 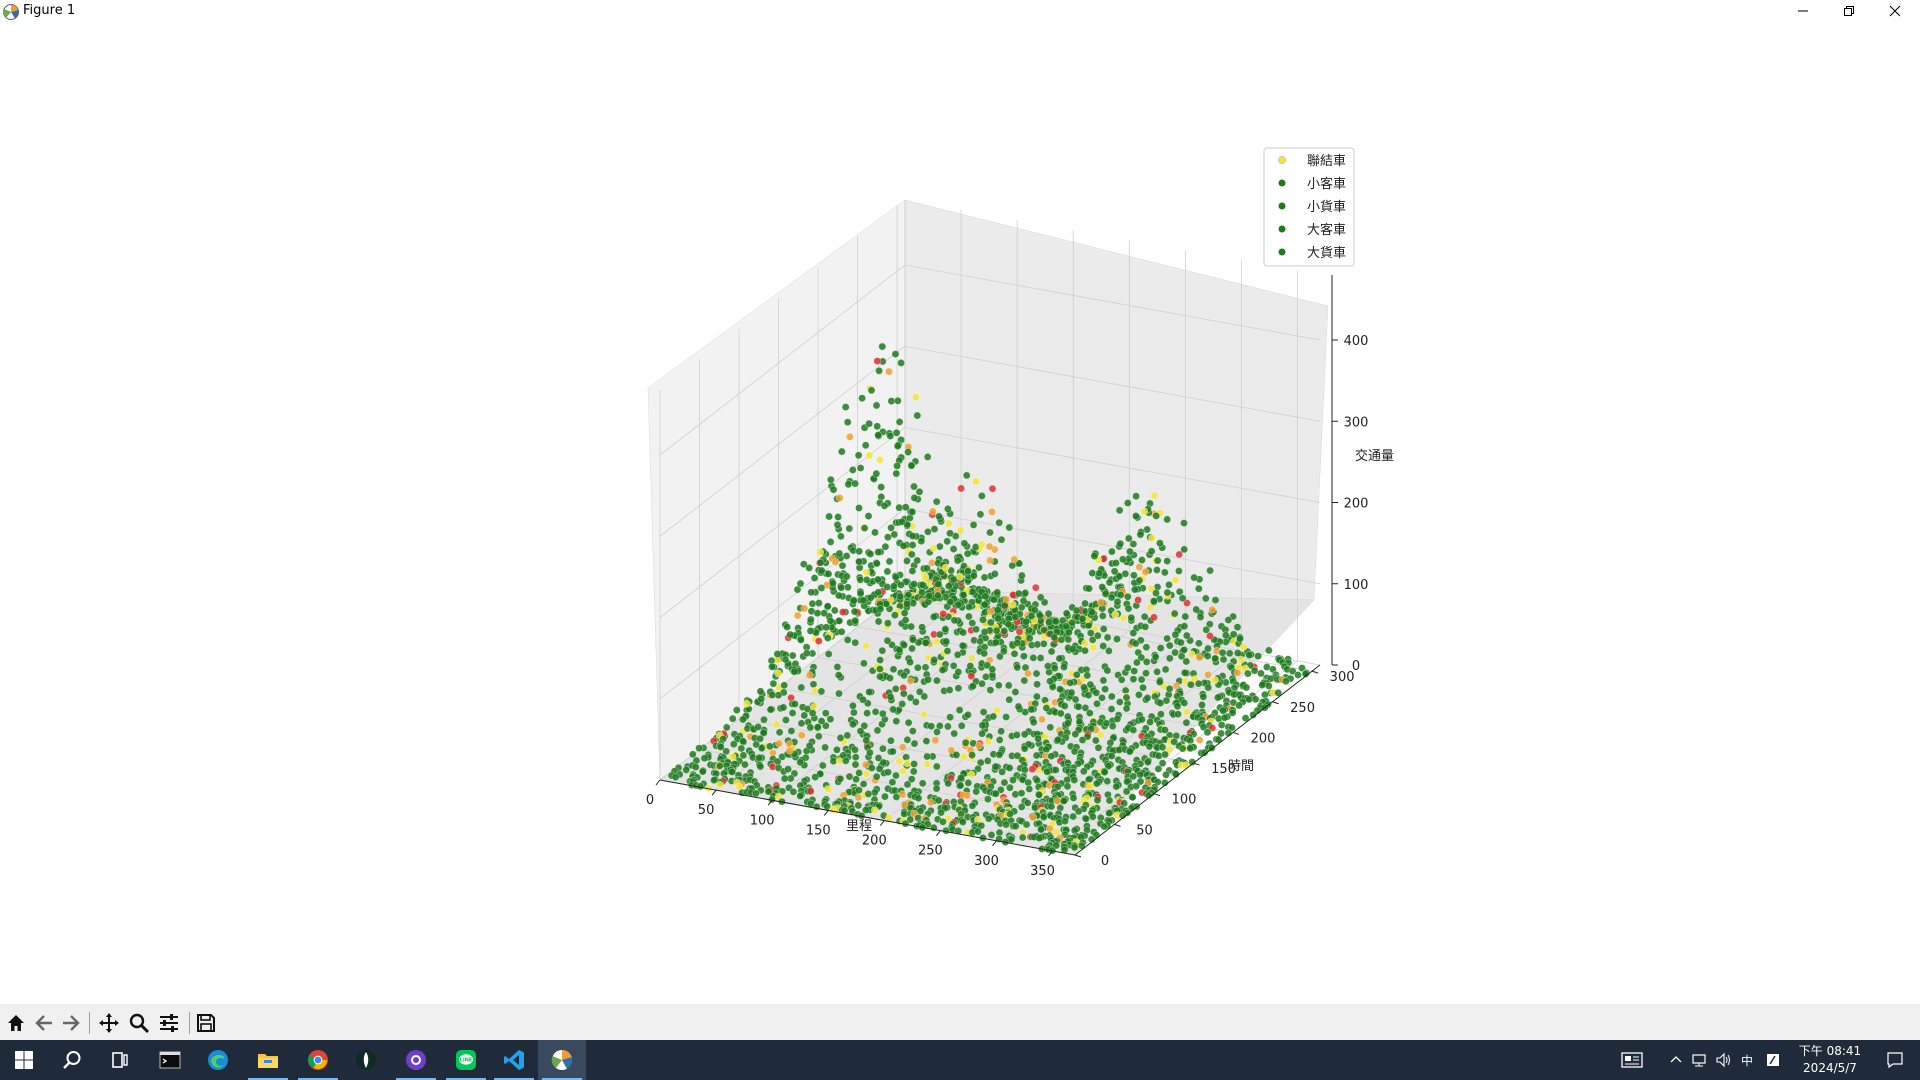 What do you see at coordinates (466, 1060) in the screenshot?
I see `taskbar-line: LINE` at bounding box center [466, 1060].